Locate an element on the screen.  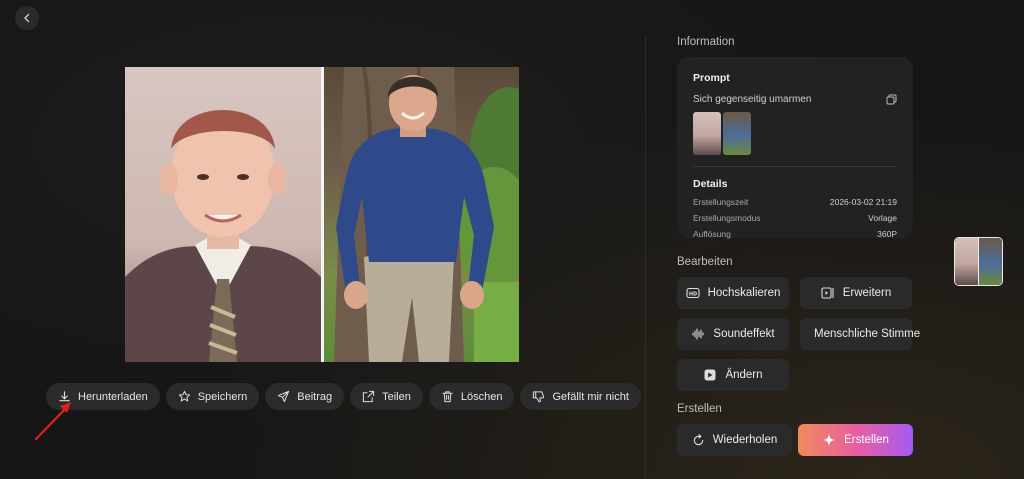
dislike-label: Gefällt mir nicht is located at coordinates (590, 396).